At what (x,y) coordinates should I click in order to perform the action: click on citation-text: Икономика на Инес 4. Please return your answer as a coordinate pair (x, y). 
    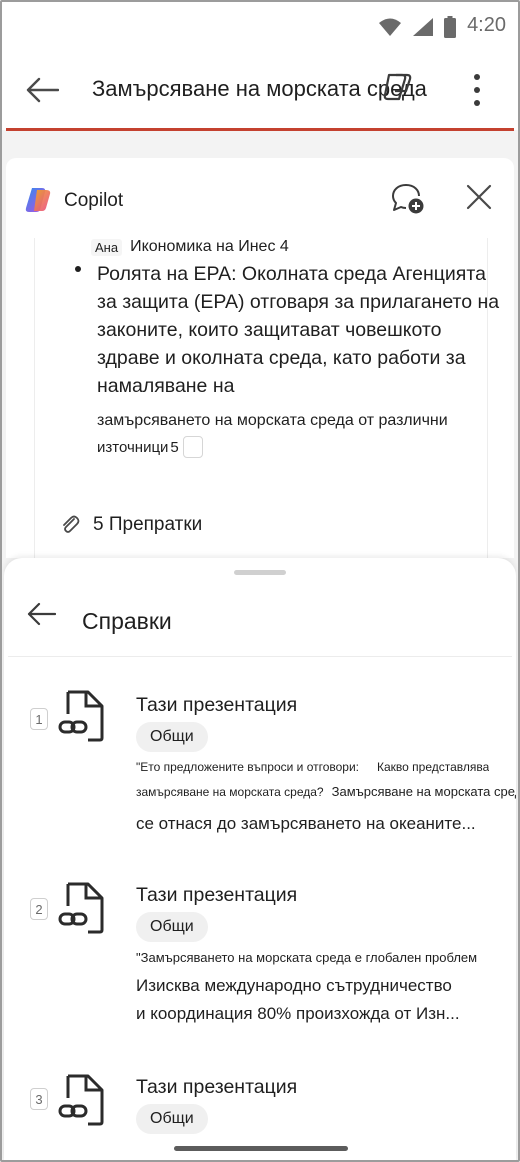
    Looking at the image, I should click on (209, 246).